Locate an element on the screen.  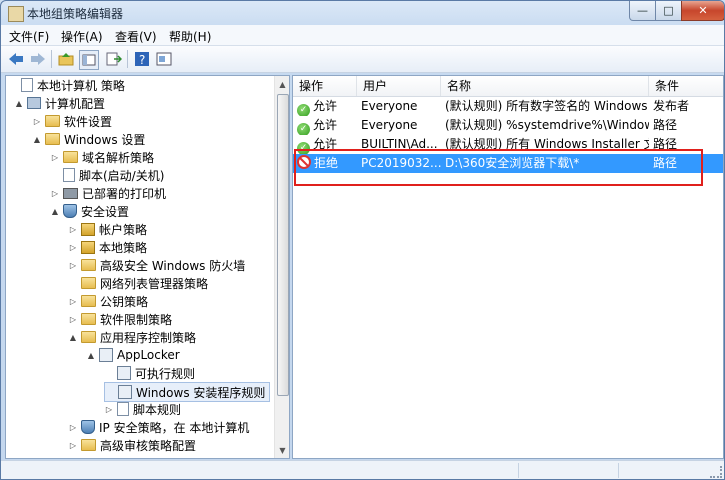
scroll-up-icon: ▲ is located at coordinates (282, 84).